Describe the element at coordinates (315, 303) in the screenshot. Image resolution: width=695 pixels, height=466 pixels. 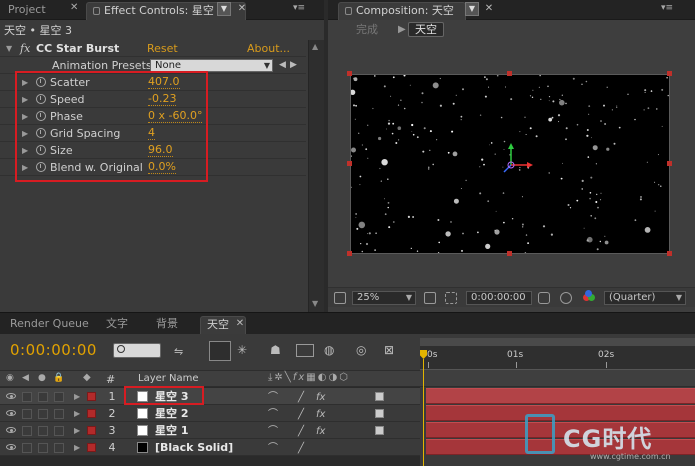
I see `scroll-down-icon: ▼` at that location.